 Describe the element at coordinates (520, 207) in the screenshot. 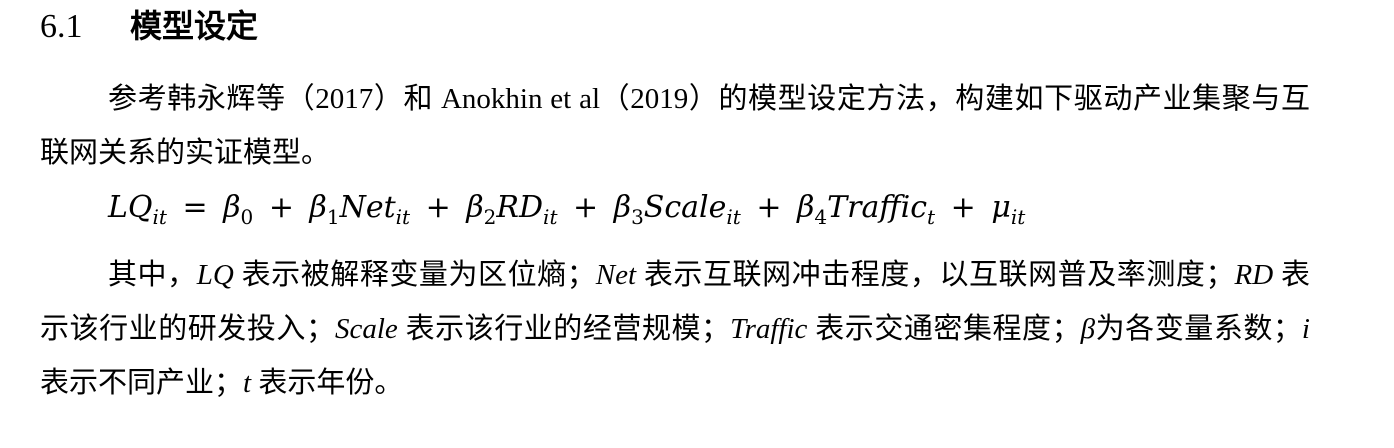

I see `eq-rd: RD` at that location.